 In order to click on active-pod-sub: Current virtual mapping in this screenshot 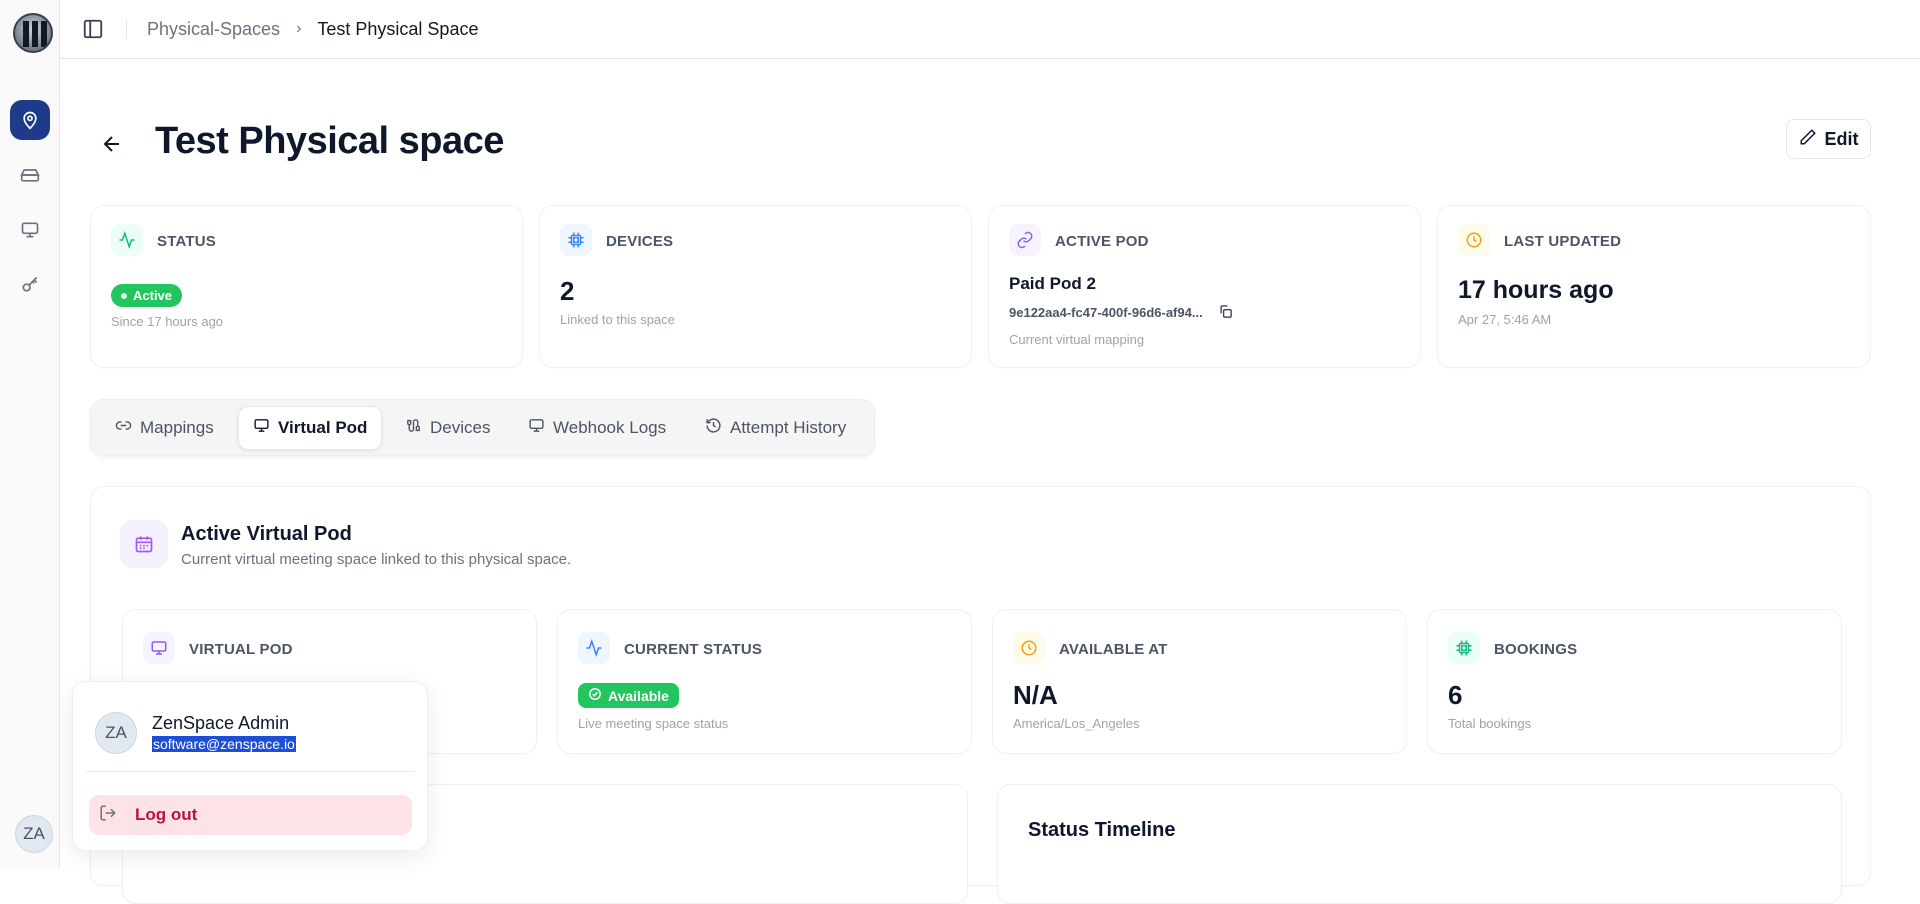, I will do `click(1077, 339)`.